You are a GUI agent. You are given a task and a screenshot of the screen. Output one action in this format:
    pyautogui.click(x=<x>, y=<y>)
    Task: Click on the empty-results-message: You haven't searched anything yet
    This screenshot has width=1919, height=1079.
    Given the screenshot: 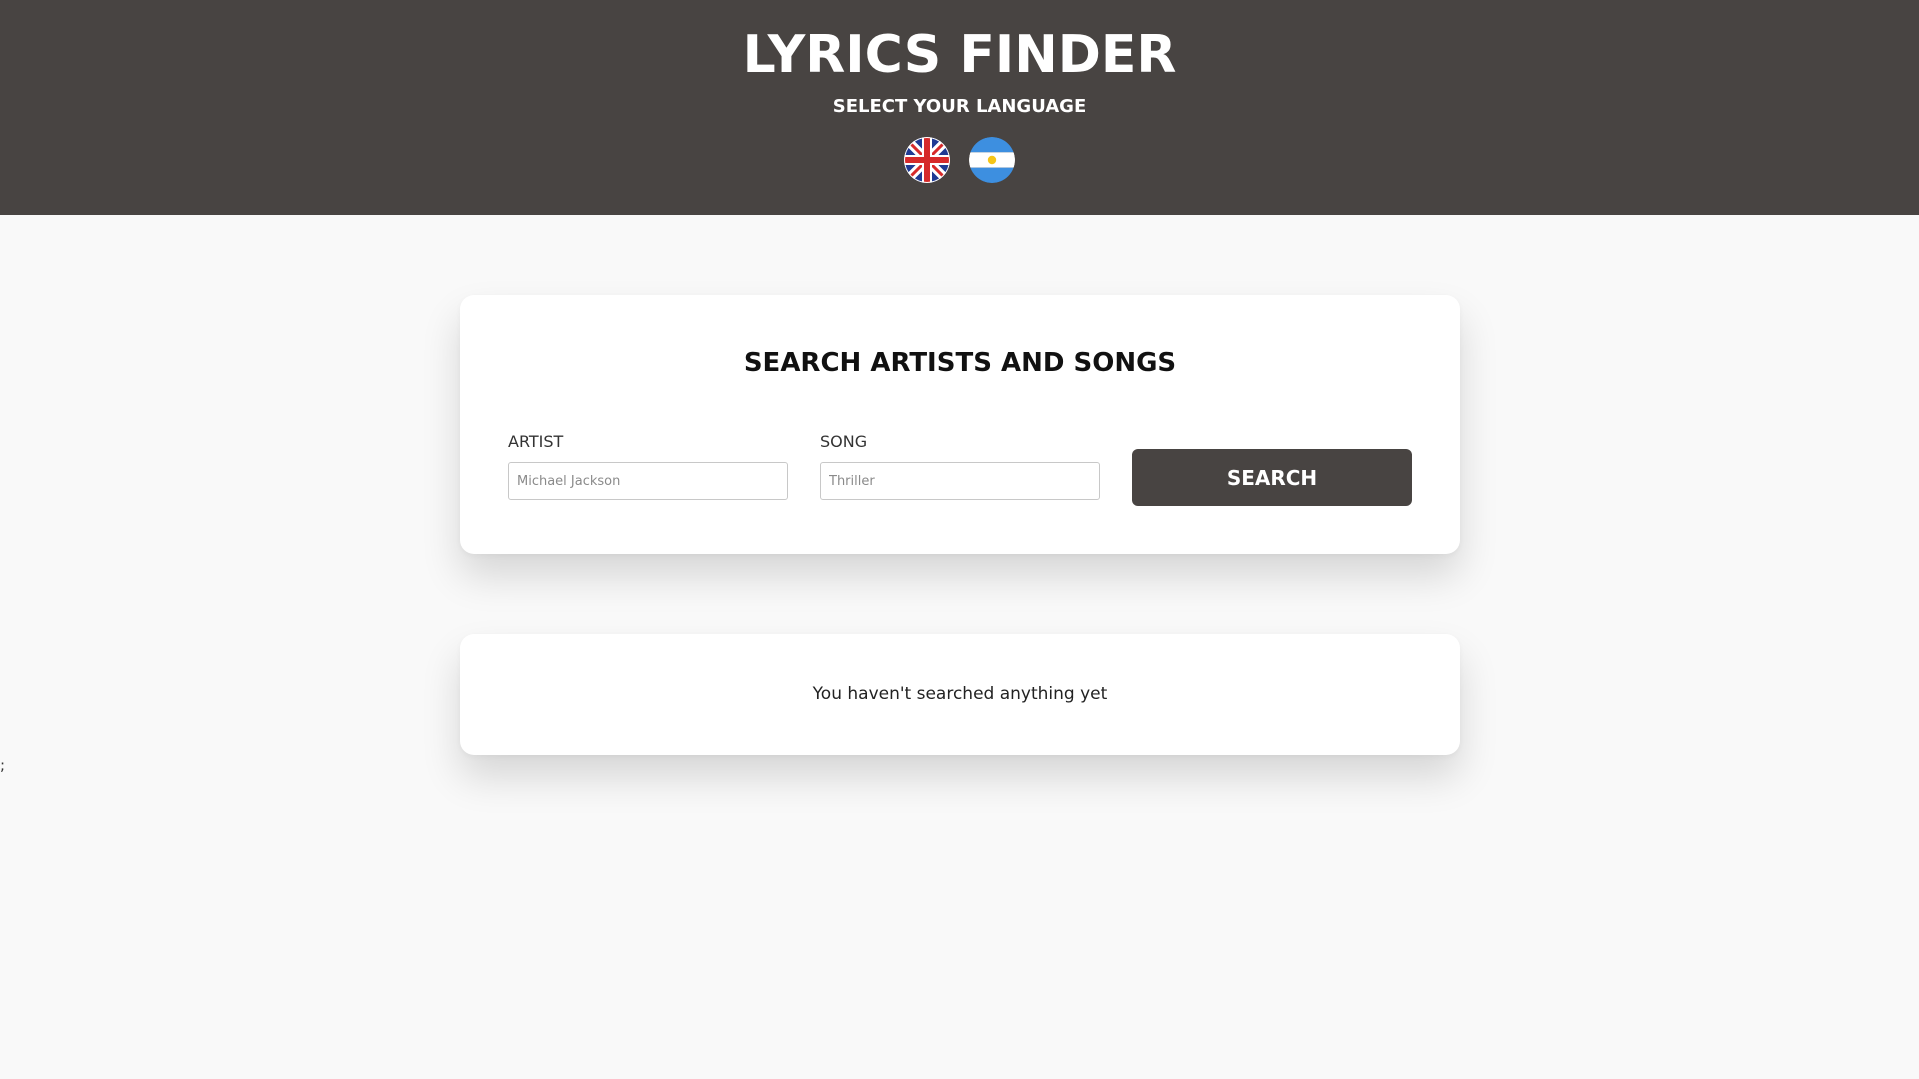 What is the action you would take?
    pyautogui.click(x=960, y=694)
    